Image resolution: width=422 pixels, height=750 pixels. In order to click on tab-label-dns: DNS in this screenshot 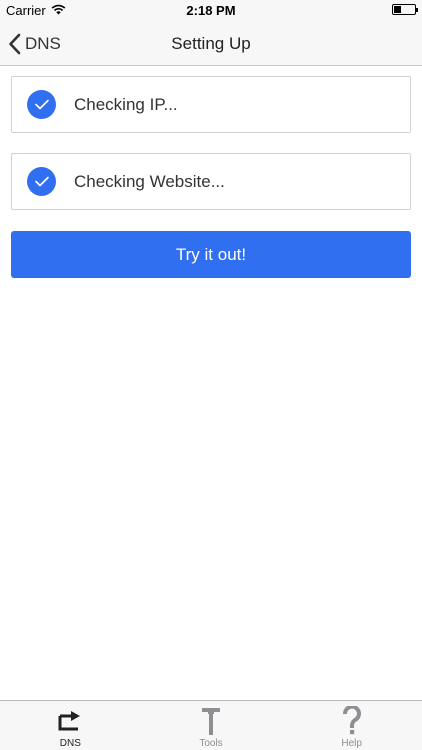, I will do `click(70, 743)`.